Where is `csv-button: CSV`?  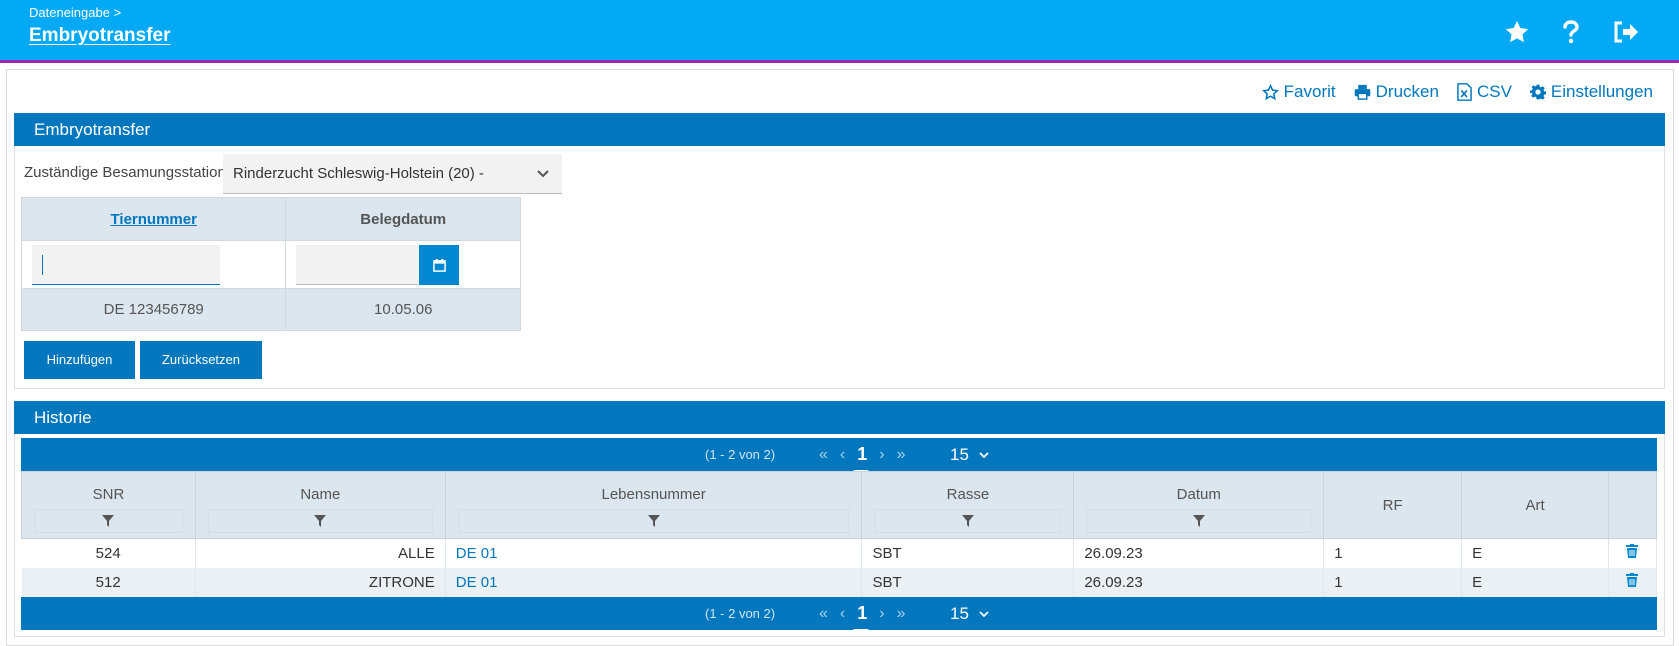 csv-button: CSV is located at coordinates (1484, 92).